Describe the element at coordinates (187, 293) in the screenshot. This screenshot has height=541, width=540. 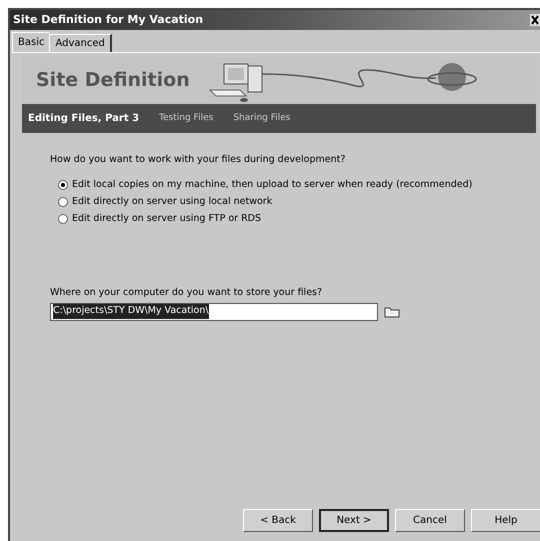
I see `folder-question: Where on your computer do you want to store your files?` at that location.